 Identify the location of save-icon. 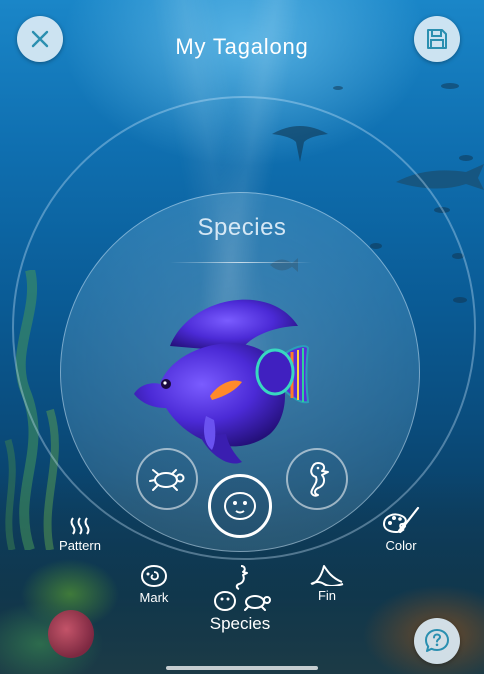
(437, 39).